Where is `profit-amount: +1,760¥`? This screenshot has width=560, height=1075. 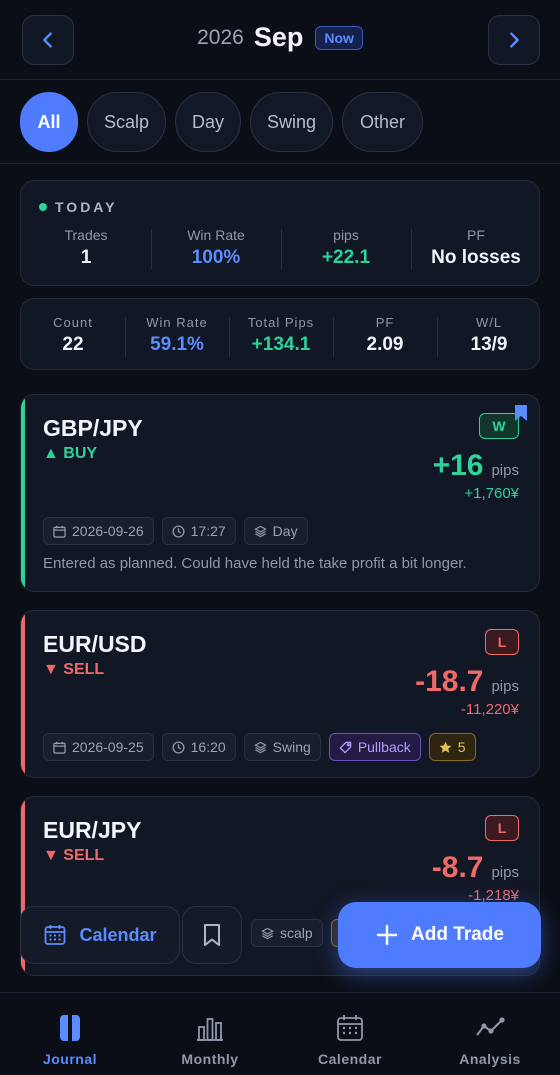 profit-amount: +1,760¥ is located at coordinates (491, 493).